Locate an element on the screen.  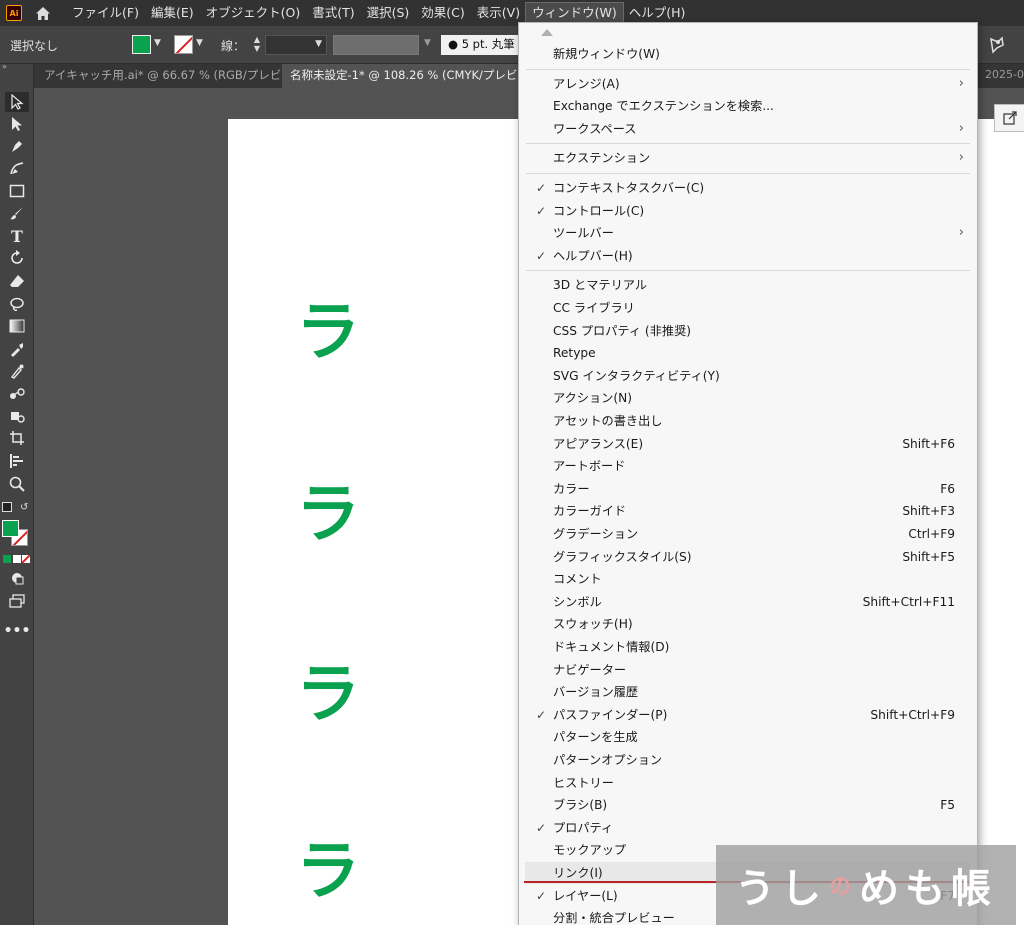
direct-selection-tool-icon is located at coordinates (17, 124).